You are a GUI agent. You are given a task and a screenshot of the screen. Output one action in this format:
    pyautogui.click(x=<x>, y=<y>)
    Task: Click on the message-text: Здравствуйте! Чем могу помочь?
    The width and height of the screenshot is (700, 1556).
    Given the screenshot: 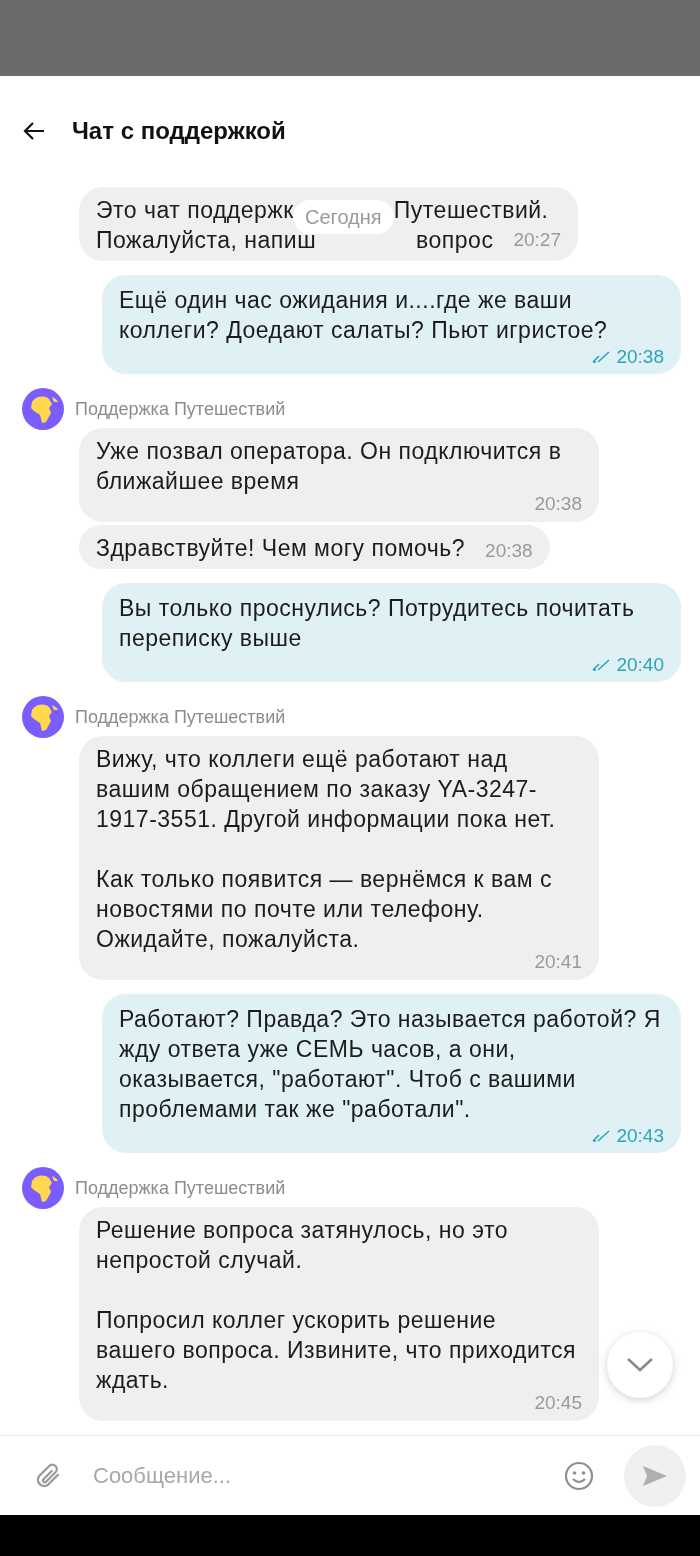 What is the action you would take?
    pyautogui.click(x=281, y=548)
    